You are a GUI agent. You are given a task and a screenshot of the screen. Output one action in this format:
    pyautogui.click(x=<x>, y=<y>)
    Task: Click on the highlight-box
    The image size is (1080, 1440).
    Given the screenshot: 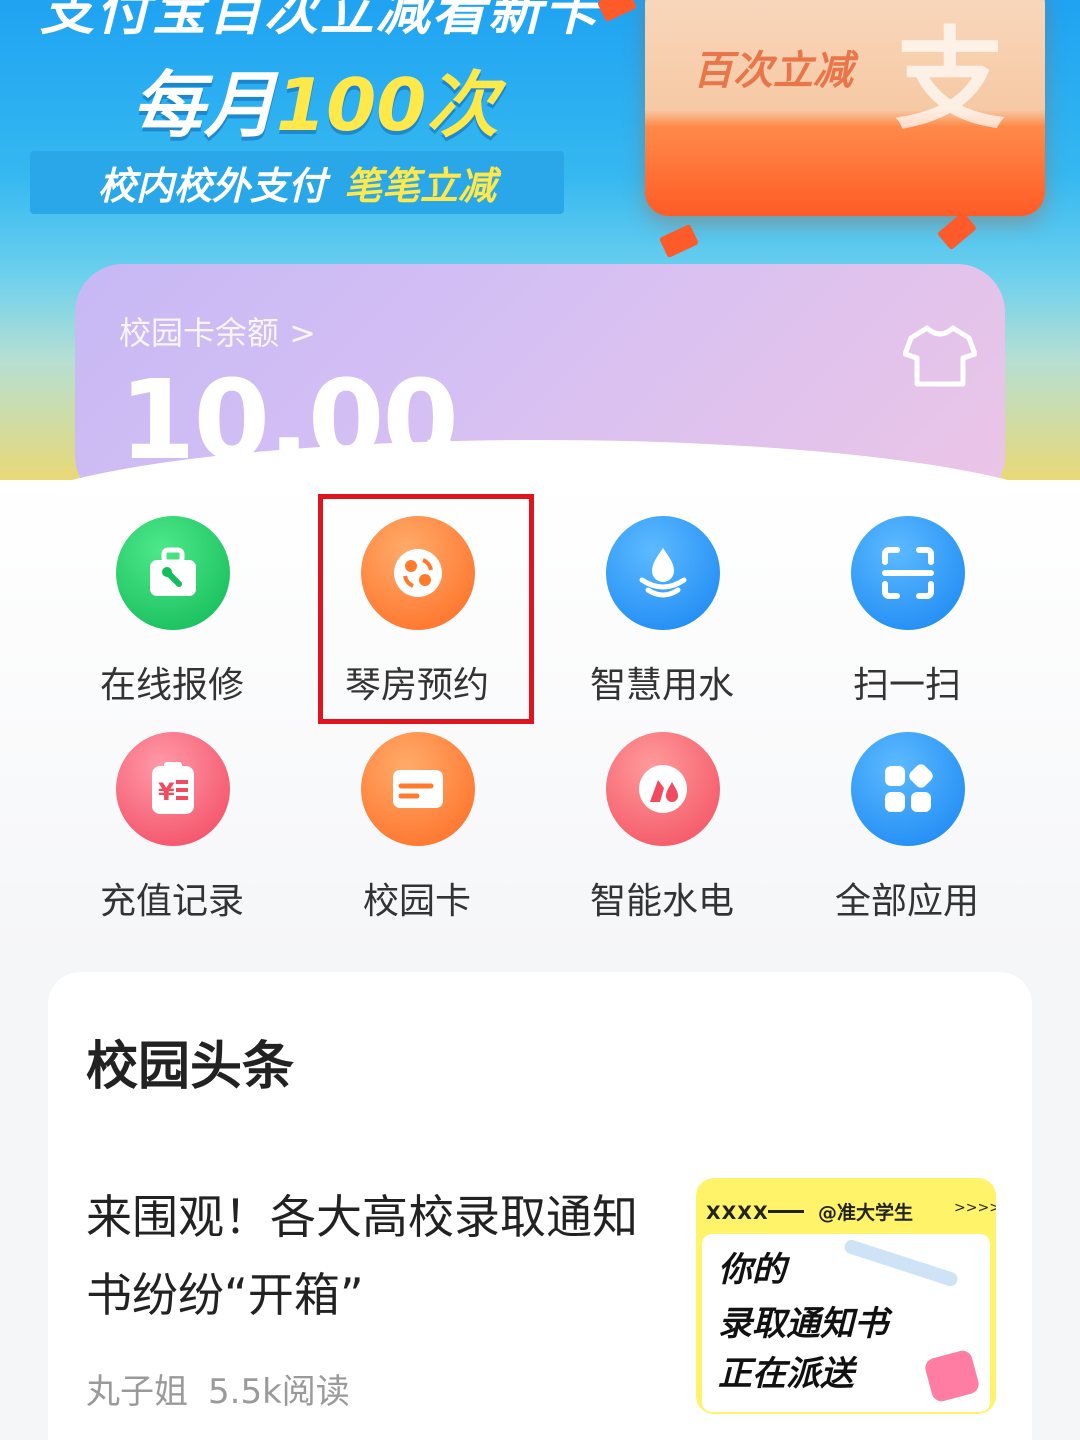 What is the action you would take?
    pyautogui.click(x=426, y=609)
    